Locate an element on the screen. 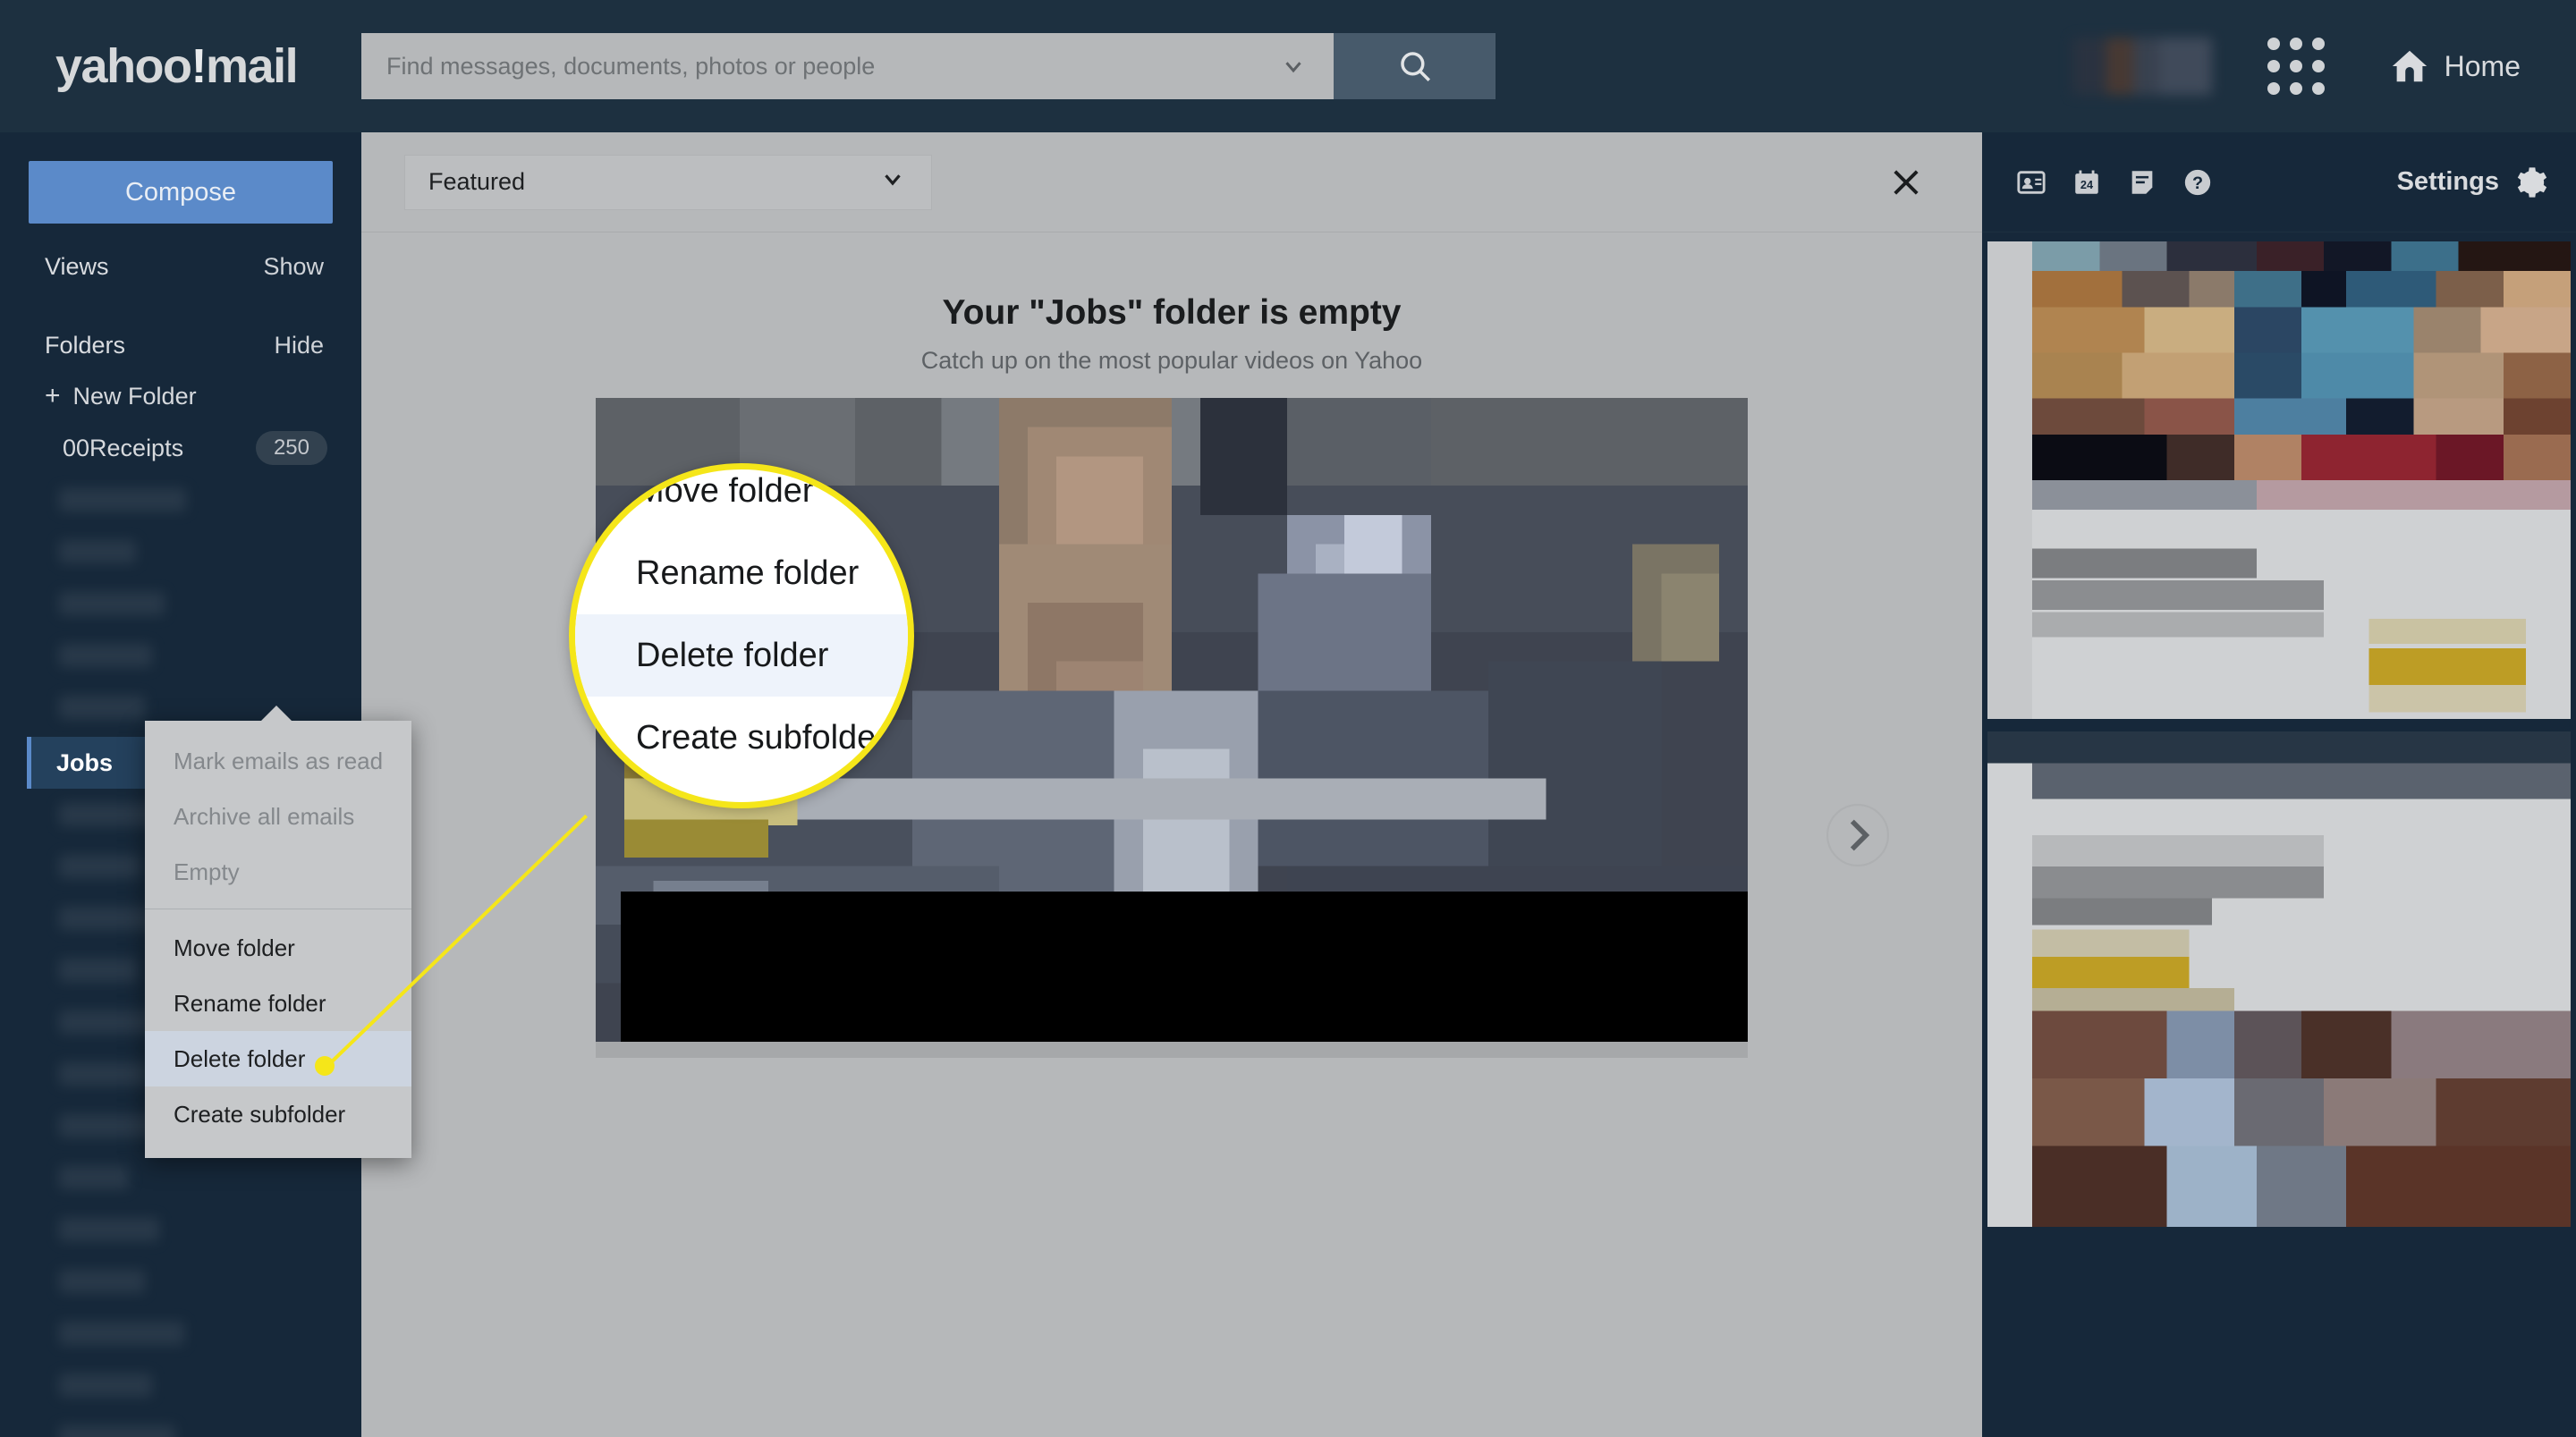 Image resolution: width=2576 pixels, height=1437 pixels. compose-button: Compose is located at coordinates (181, 193).